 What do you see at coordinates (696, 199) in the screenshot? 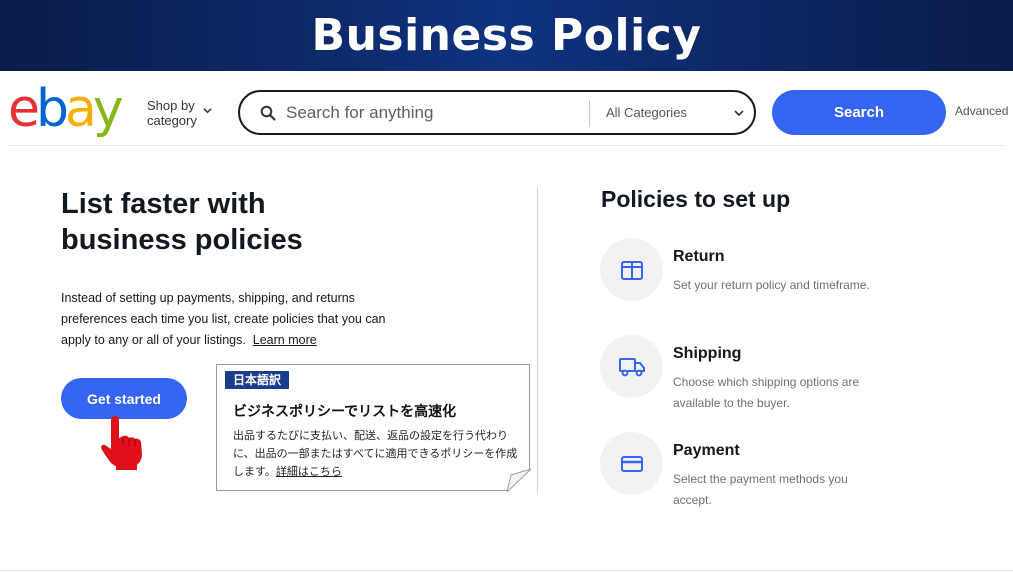
I see `policies-heading: Policies to set up` at bounding box center [696, 199].